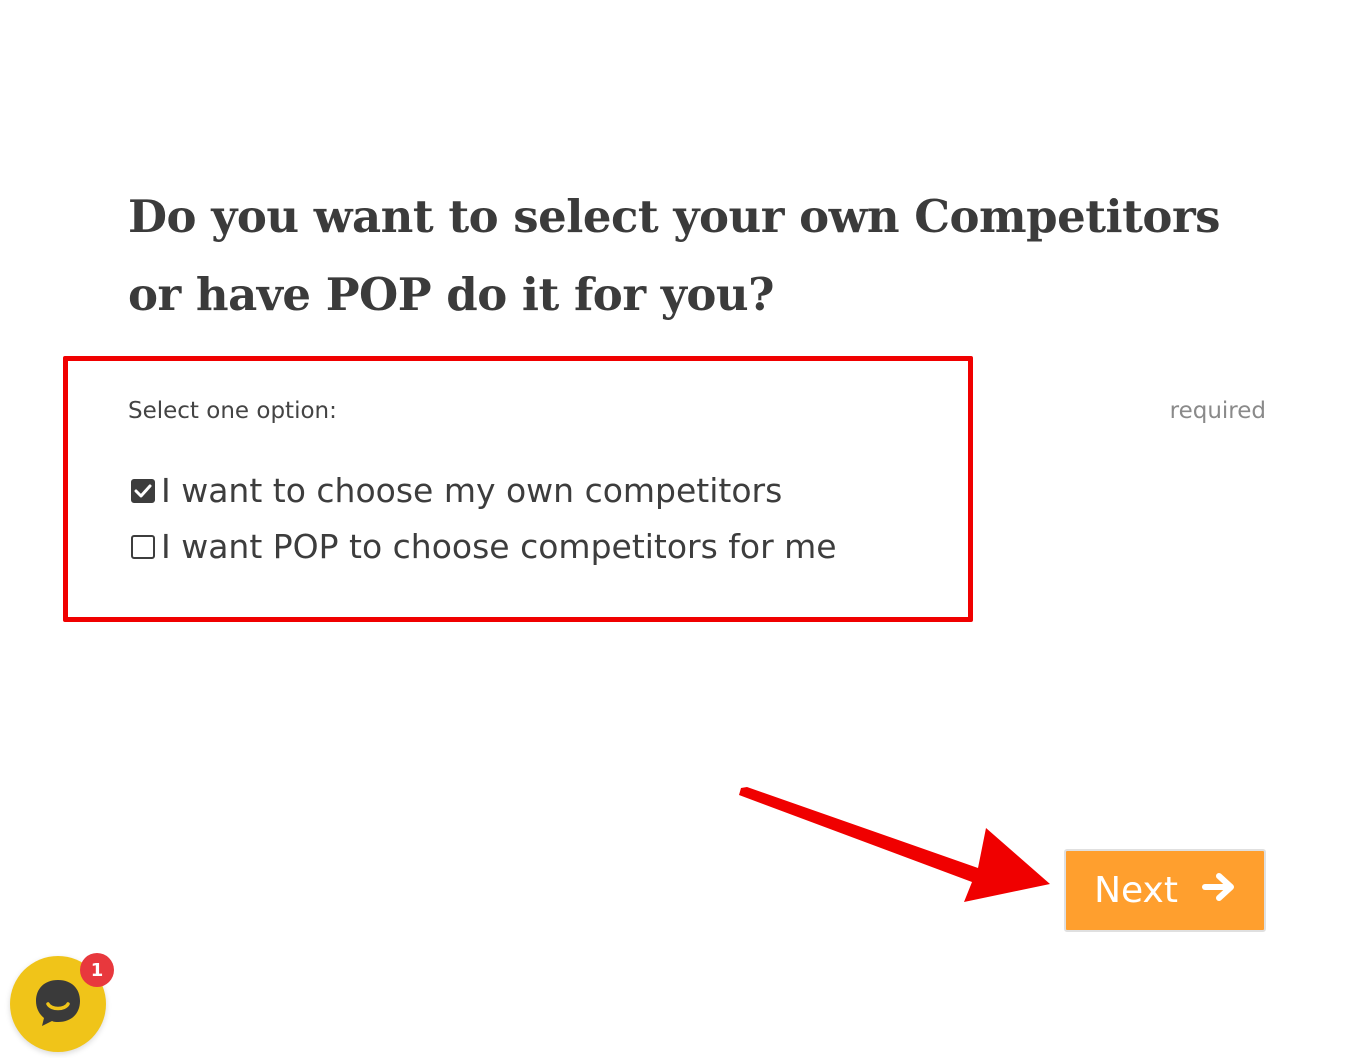  I want to click on chat-notification-badge: 1, so click(97, 970).